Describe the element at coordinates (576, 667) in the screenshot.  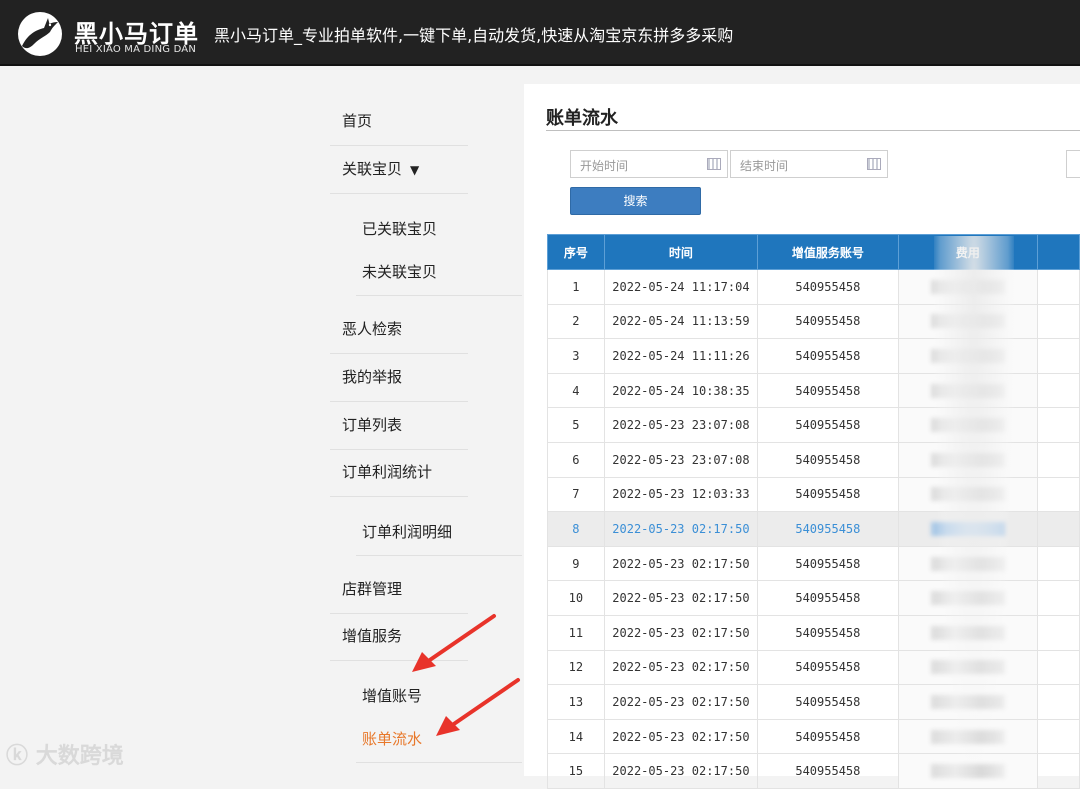
I see `cell-no: 12` at that location.